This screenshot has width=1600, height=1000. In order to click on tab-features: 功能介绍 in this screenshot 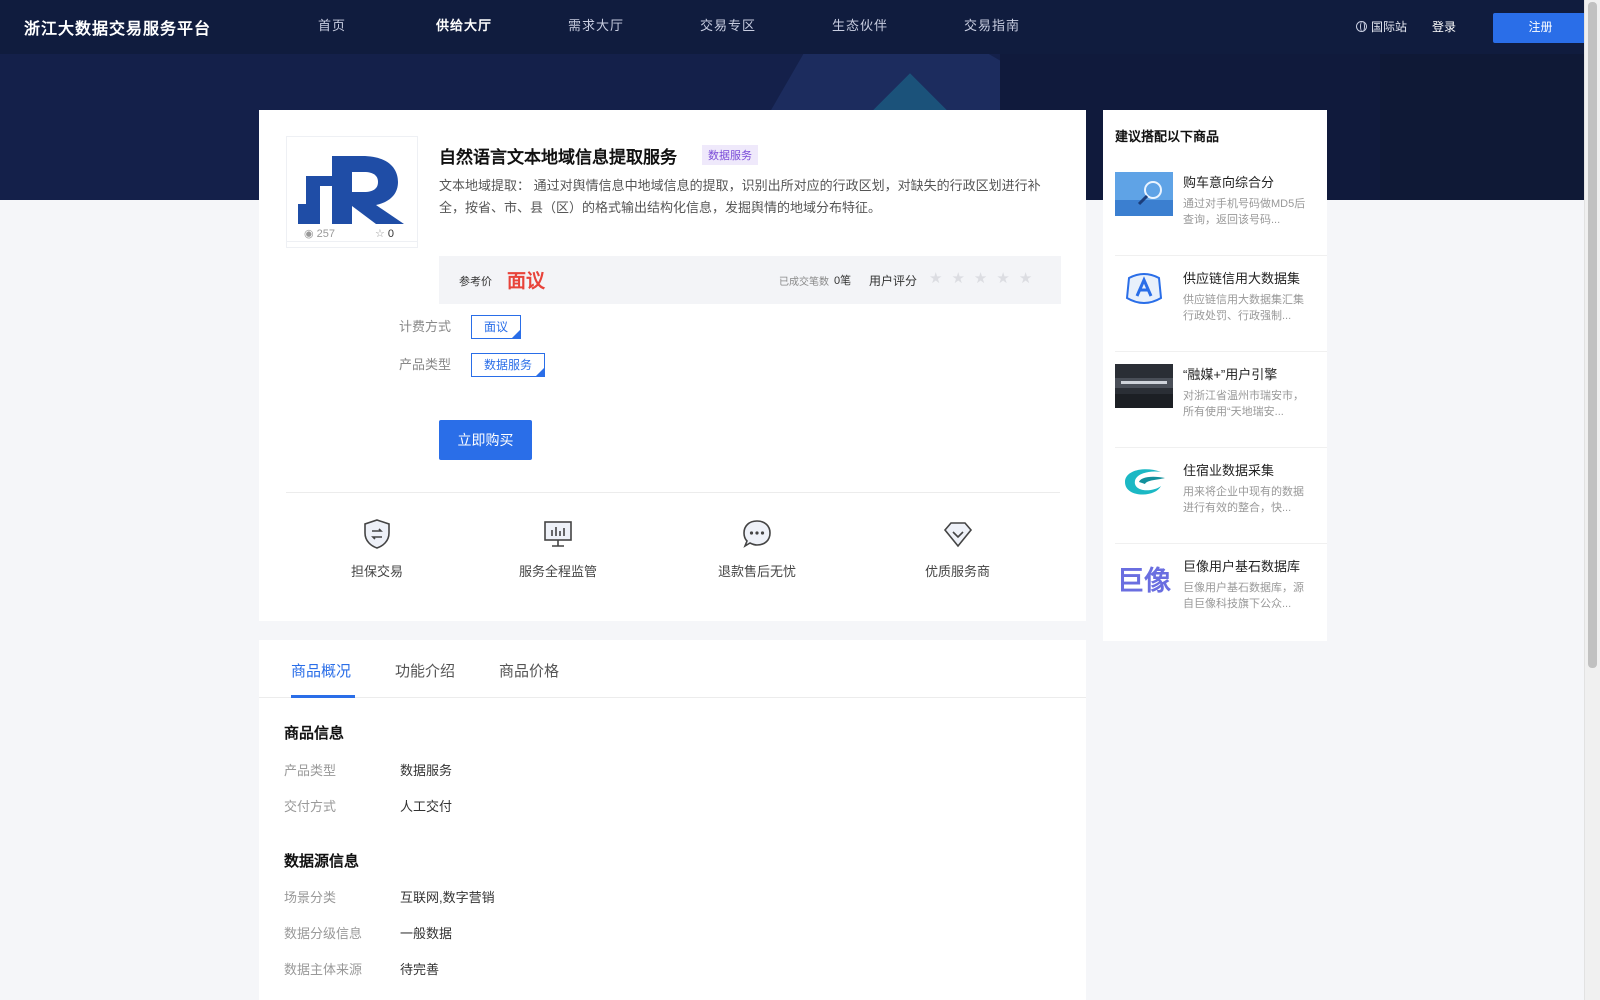, I will do `click(425, 670)`.